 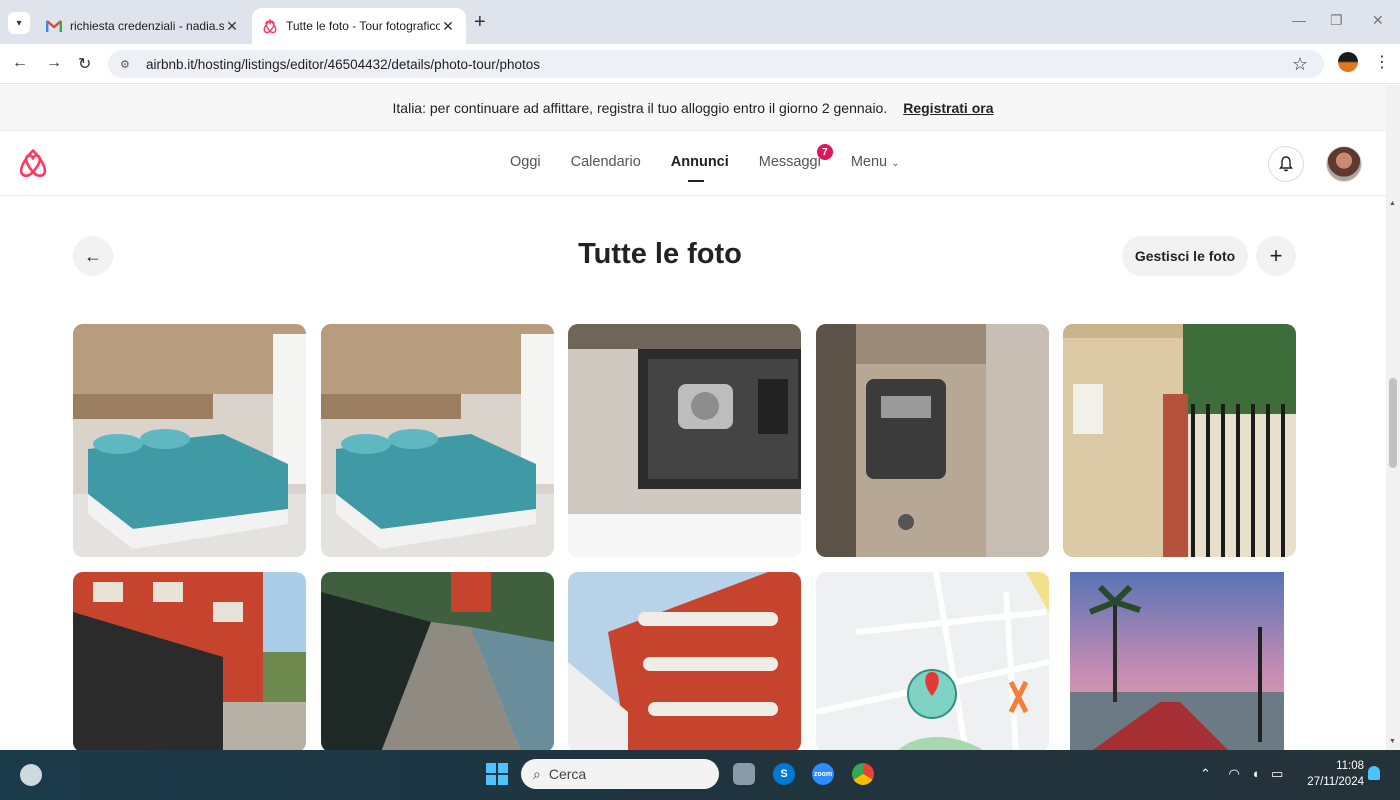 I want to click on airbnb-logo, so click(x=33, y=164).